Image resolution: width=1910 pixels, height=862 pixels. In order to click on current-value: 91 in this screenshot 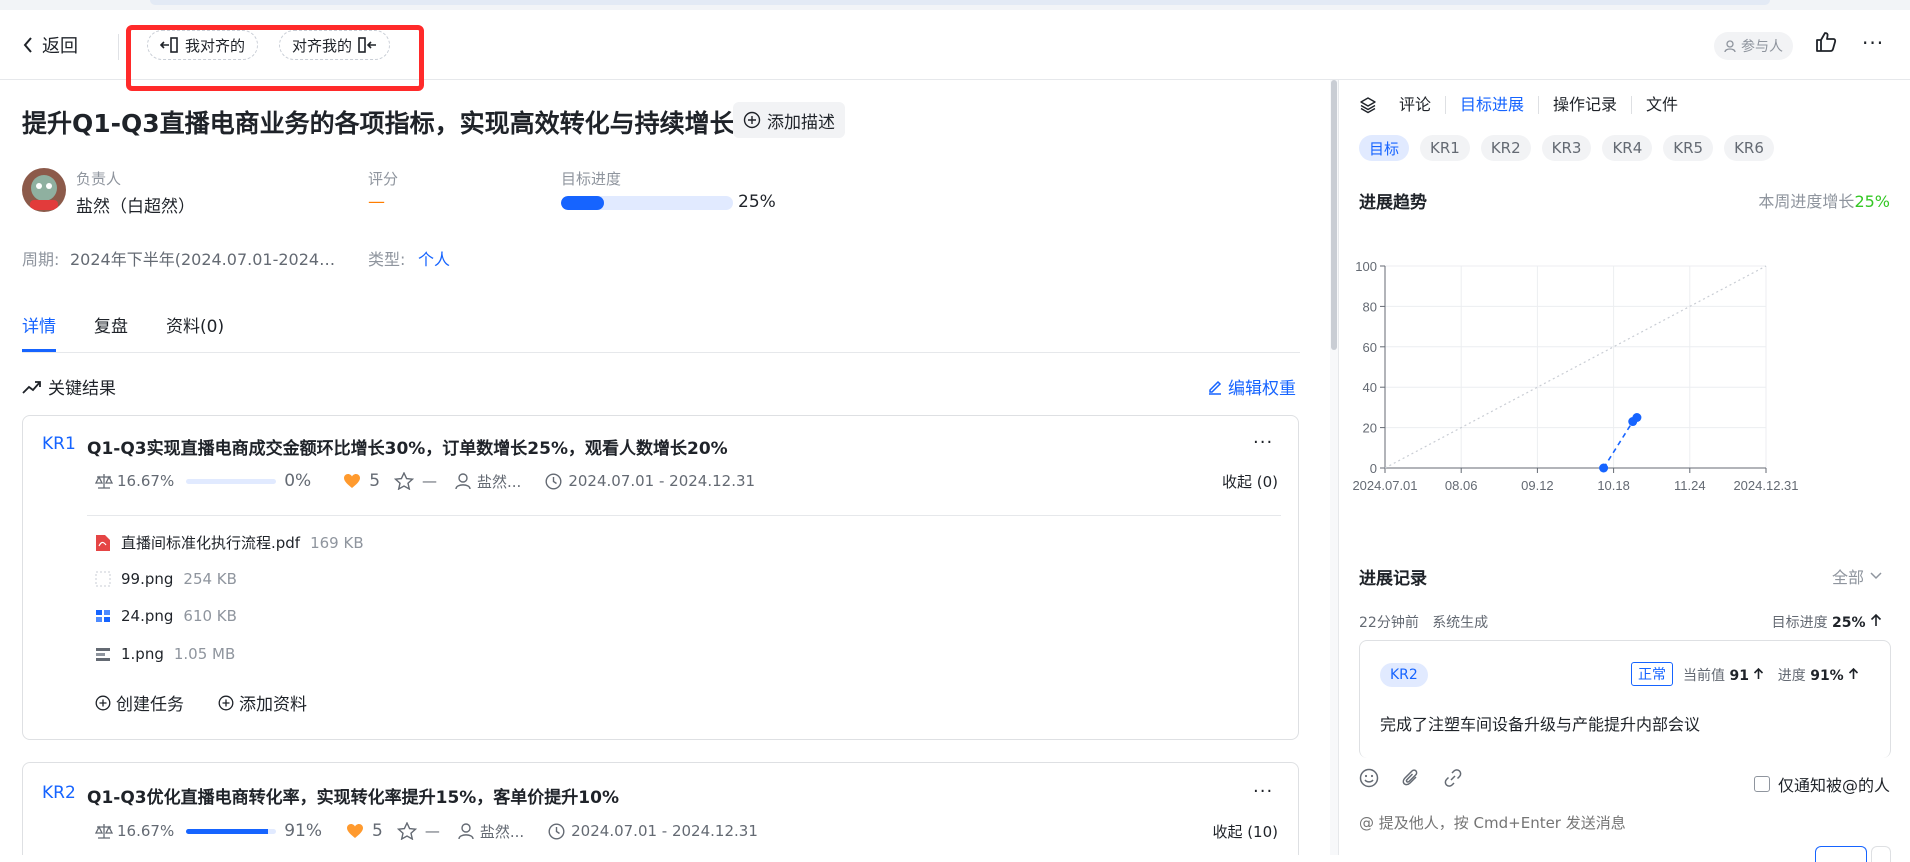, I will do `click(1739, 676)`.